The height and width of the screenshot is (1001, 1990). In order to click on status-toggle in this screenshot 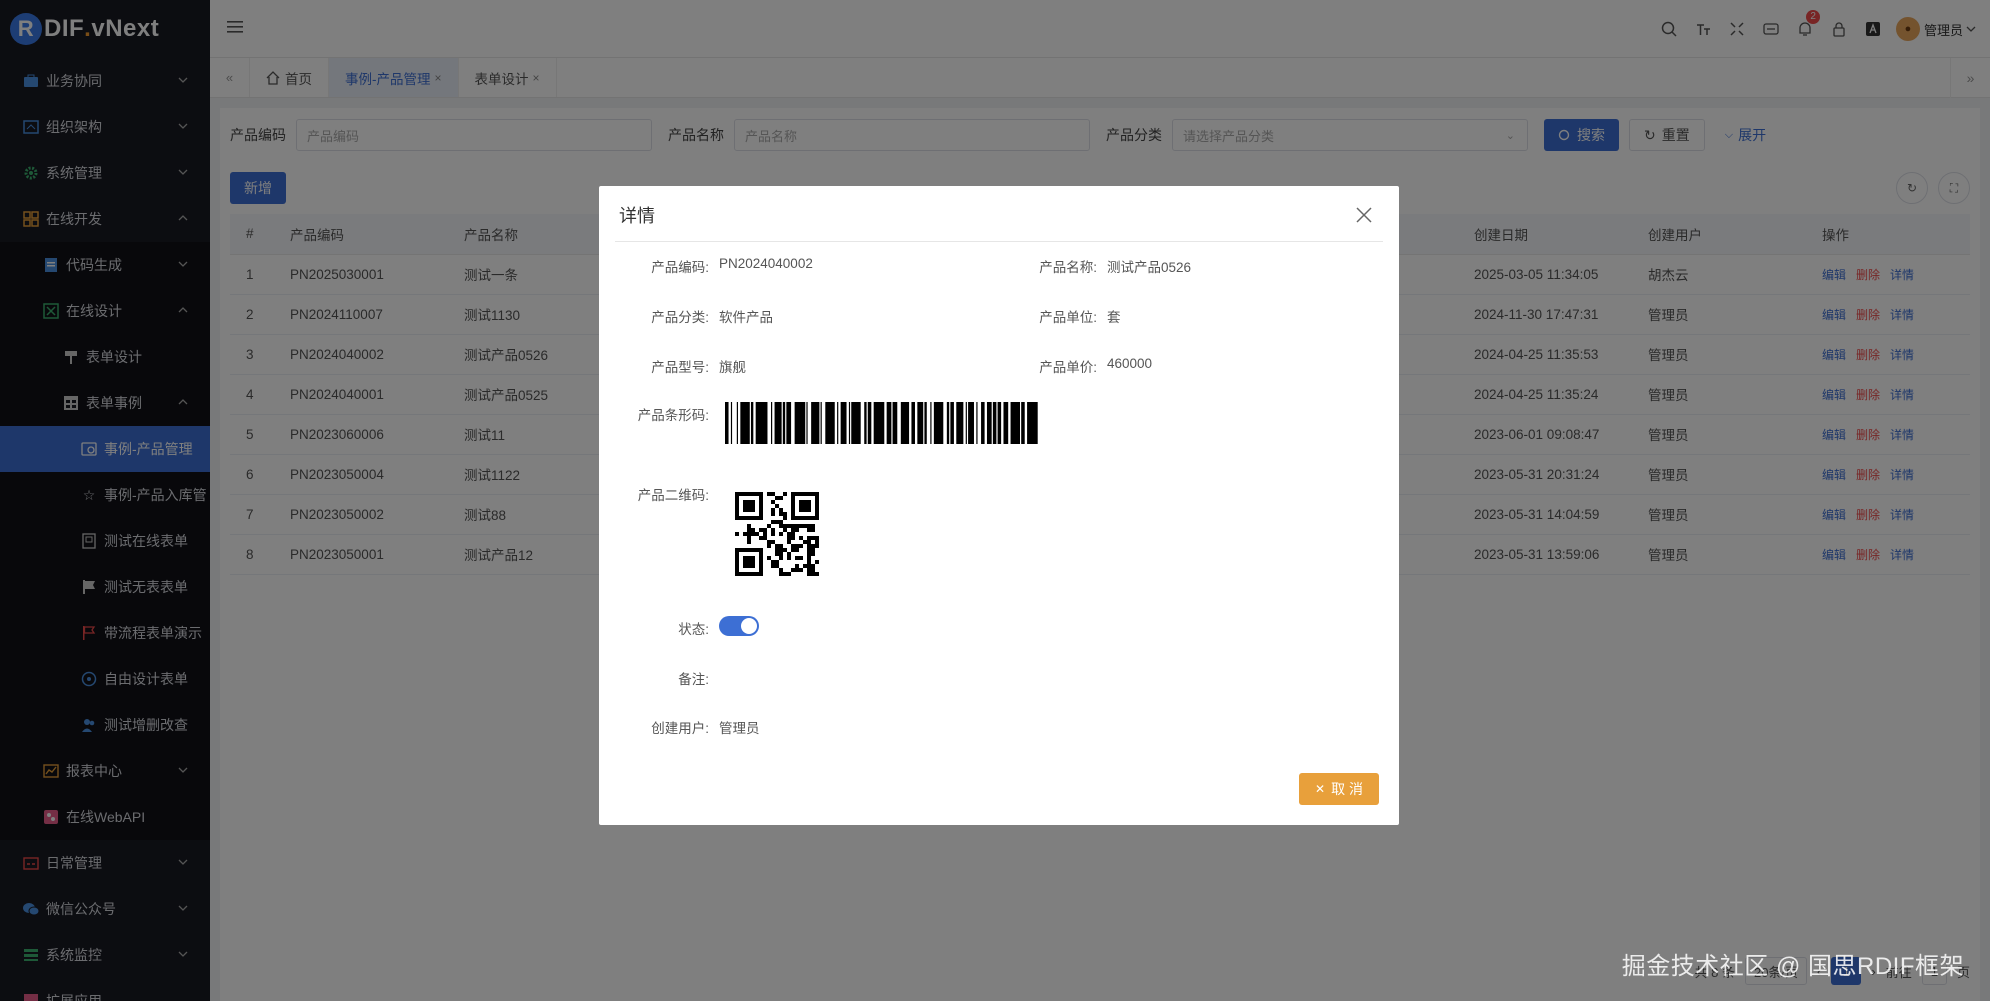, I will do `click(739, 626)`.